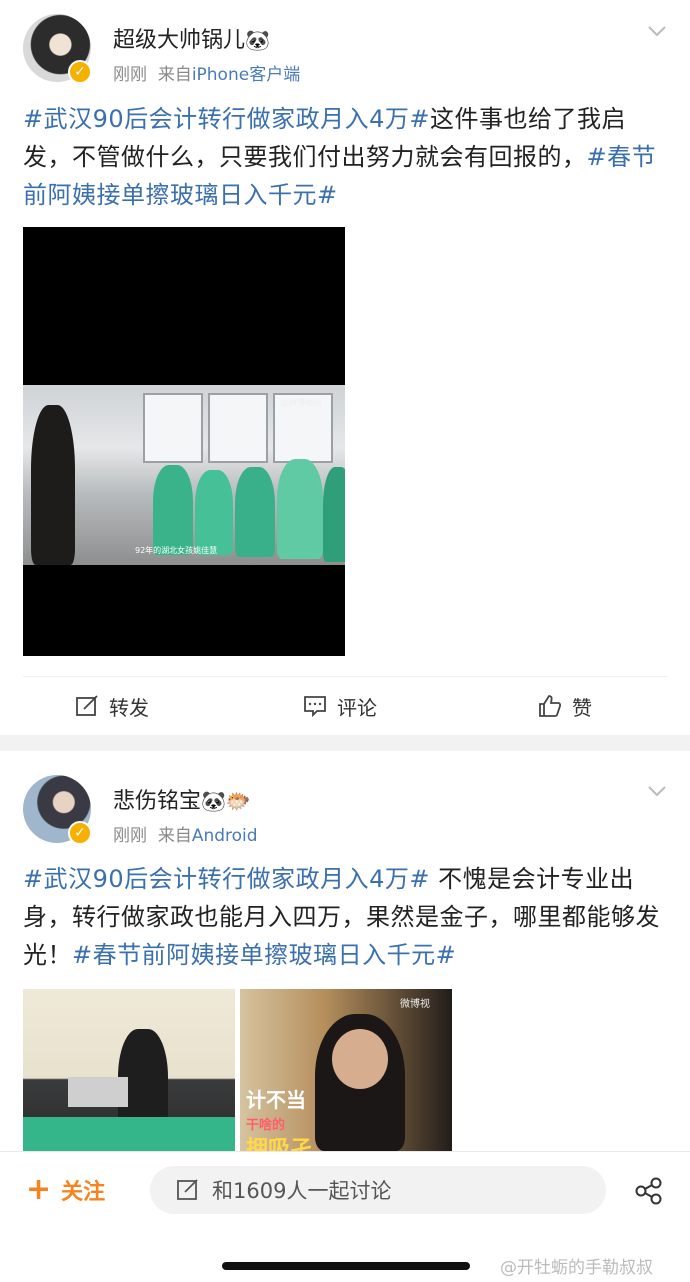 The height and width of the screenshot is (1282, 690). Describe the element at coordinates (345, 1216) in the screenshot. I see `bottom-toolbar: + 关注 和1609人一起讨论 @开牡蛎的手勒叔叔` at that location.